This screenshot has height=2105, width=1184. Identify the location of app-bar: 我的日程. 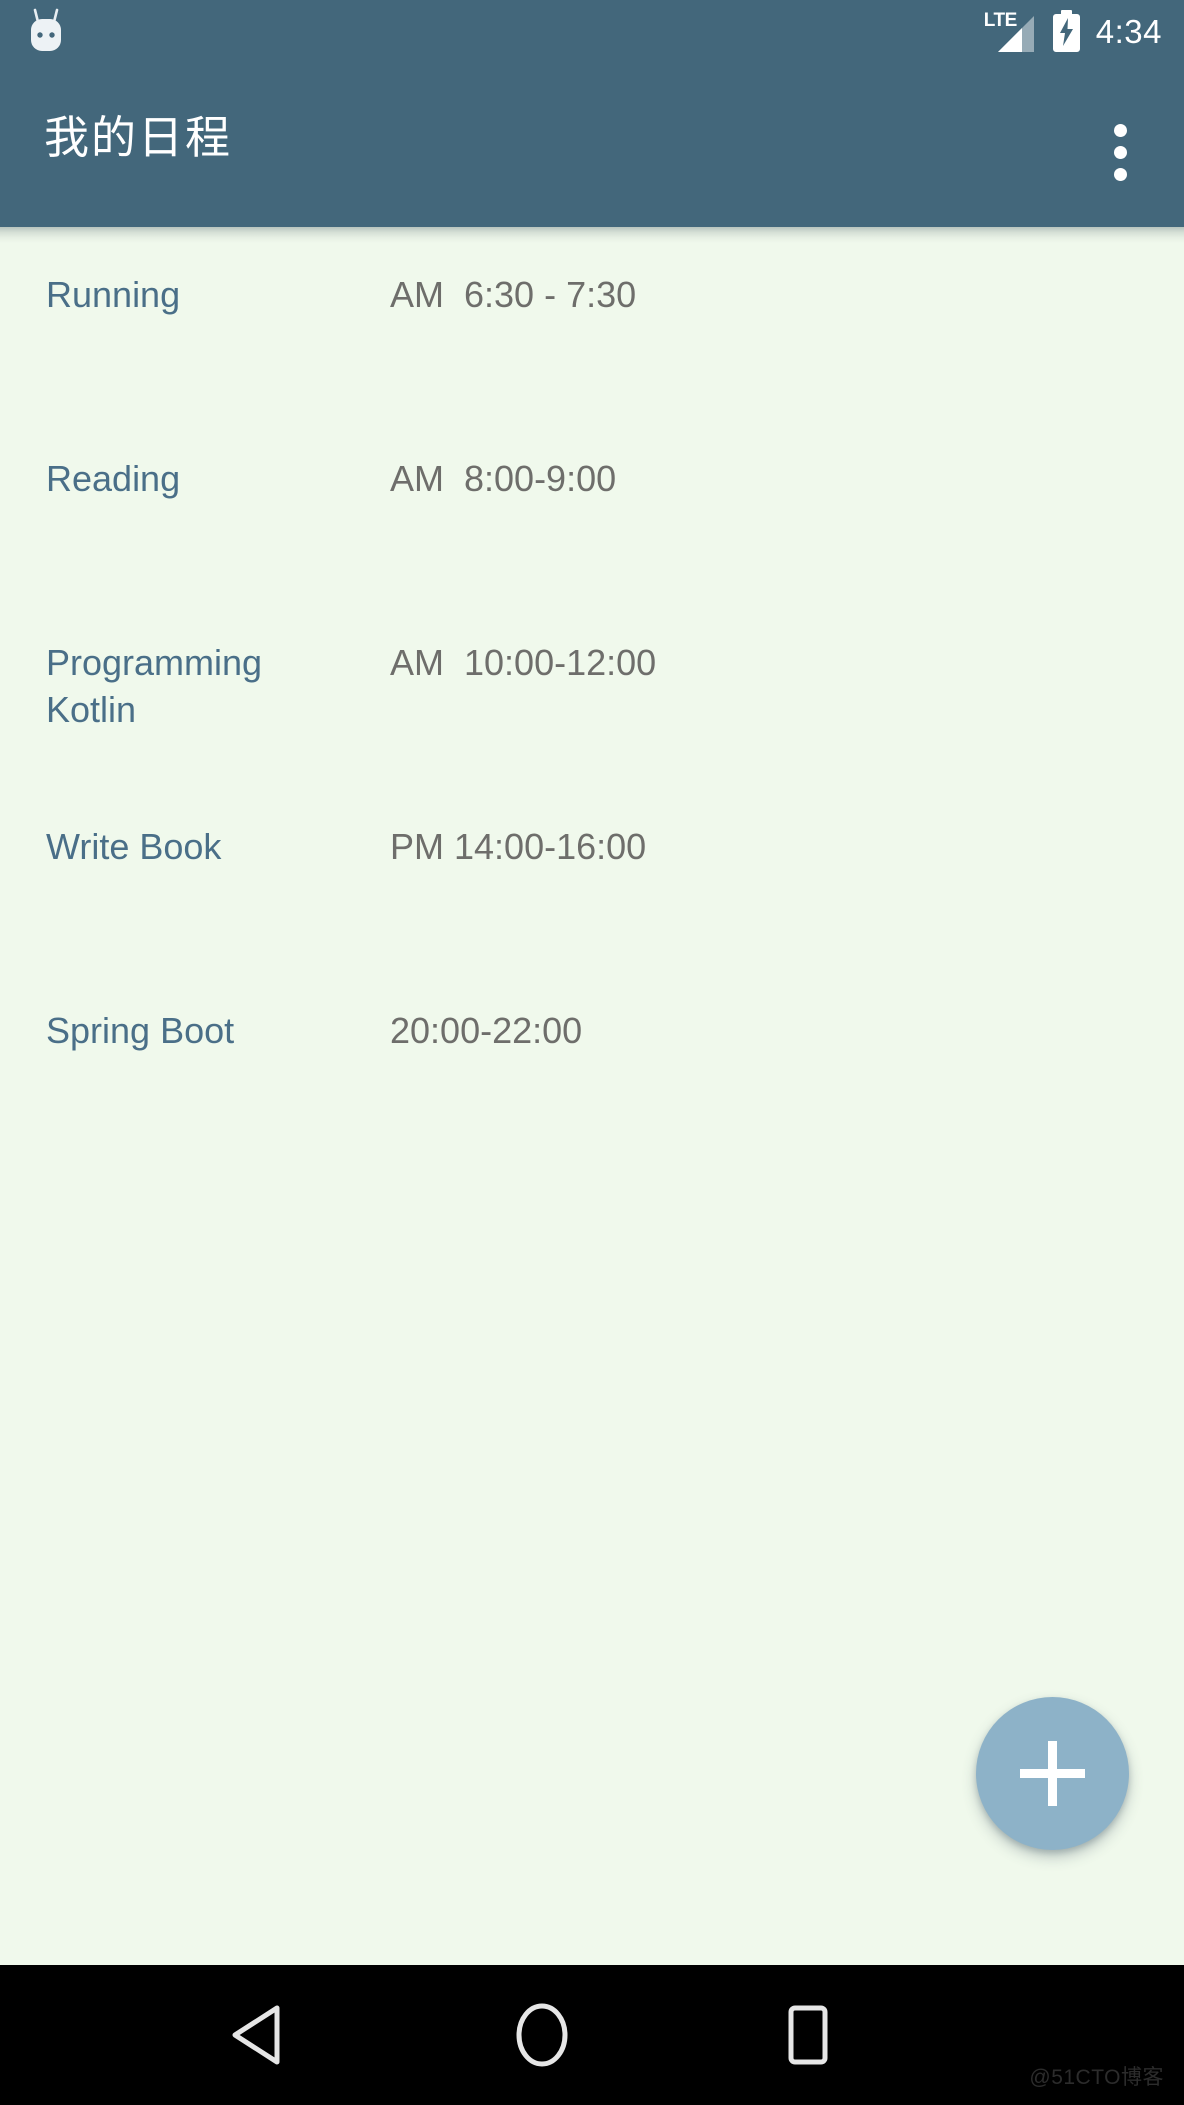
(592, 144).